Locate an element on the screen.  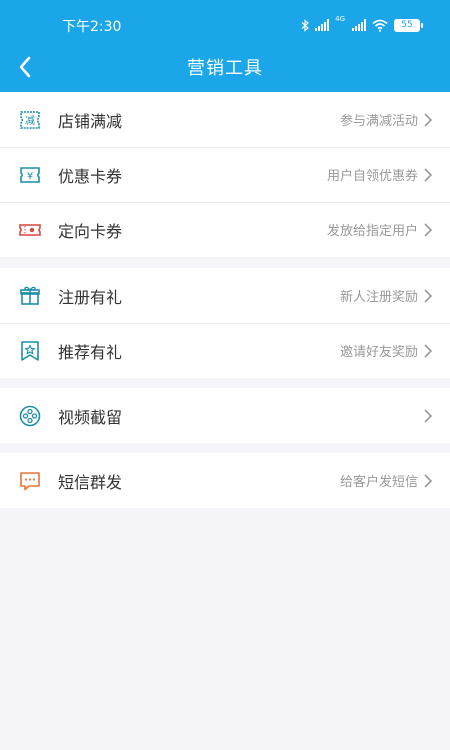
gift-icon is located at coordinates (30, 296).